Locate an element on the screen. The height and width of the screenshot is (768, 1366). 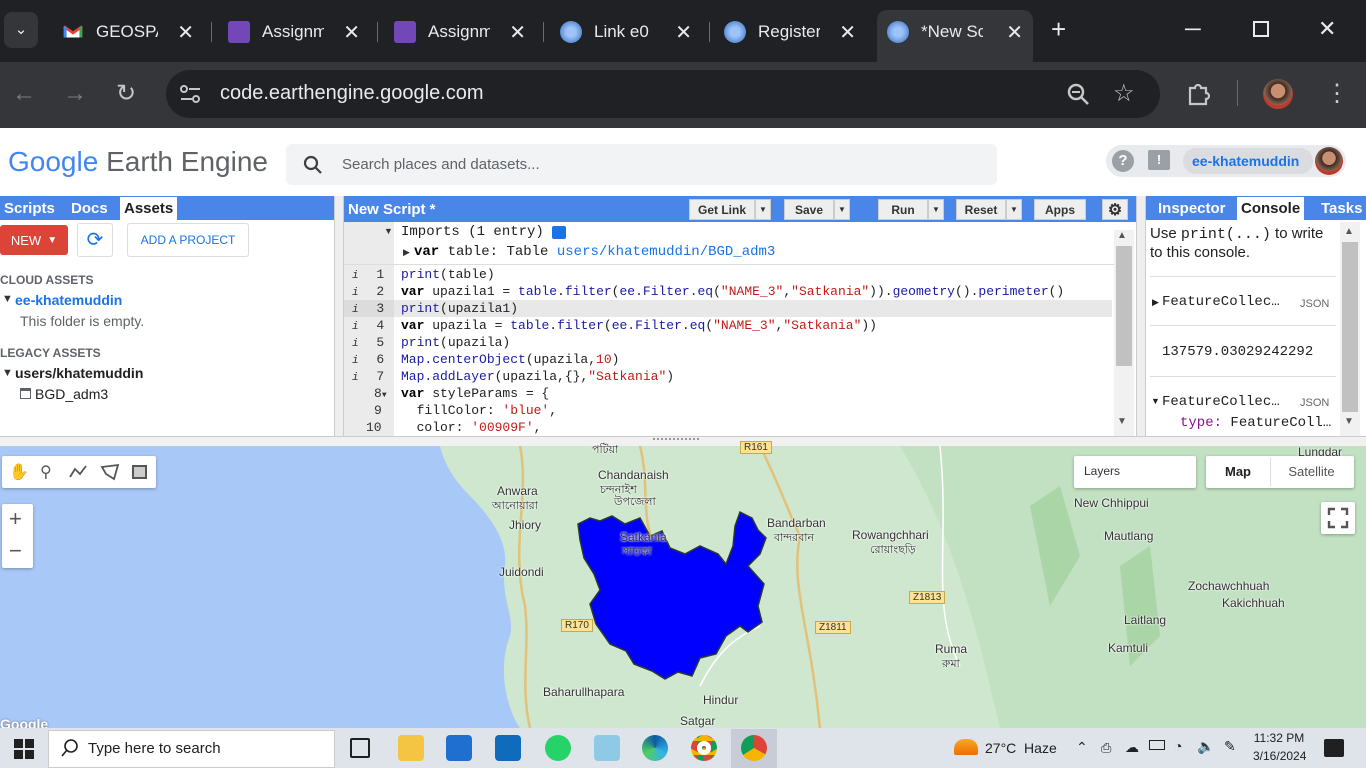
rectangle-tool-icon is located at coordinates (139, 472).